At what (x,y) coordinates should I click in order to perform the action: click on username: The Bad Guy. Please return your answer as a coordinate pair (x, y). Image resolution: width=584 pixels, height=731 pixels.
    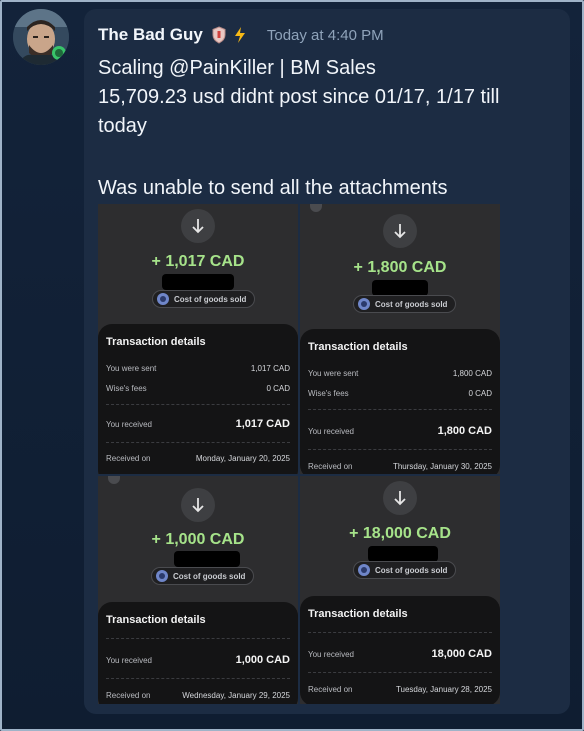
    Looking at the image, I should click on (150, 35).